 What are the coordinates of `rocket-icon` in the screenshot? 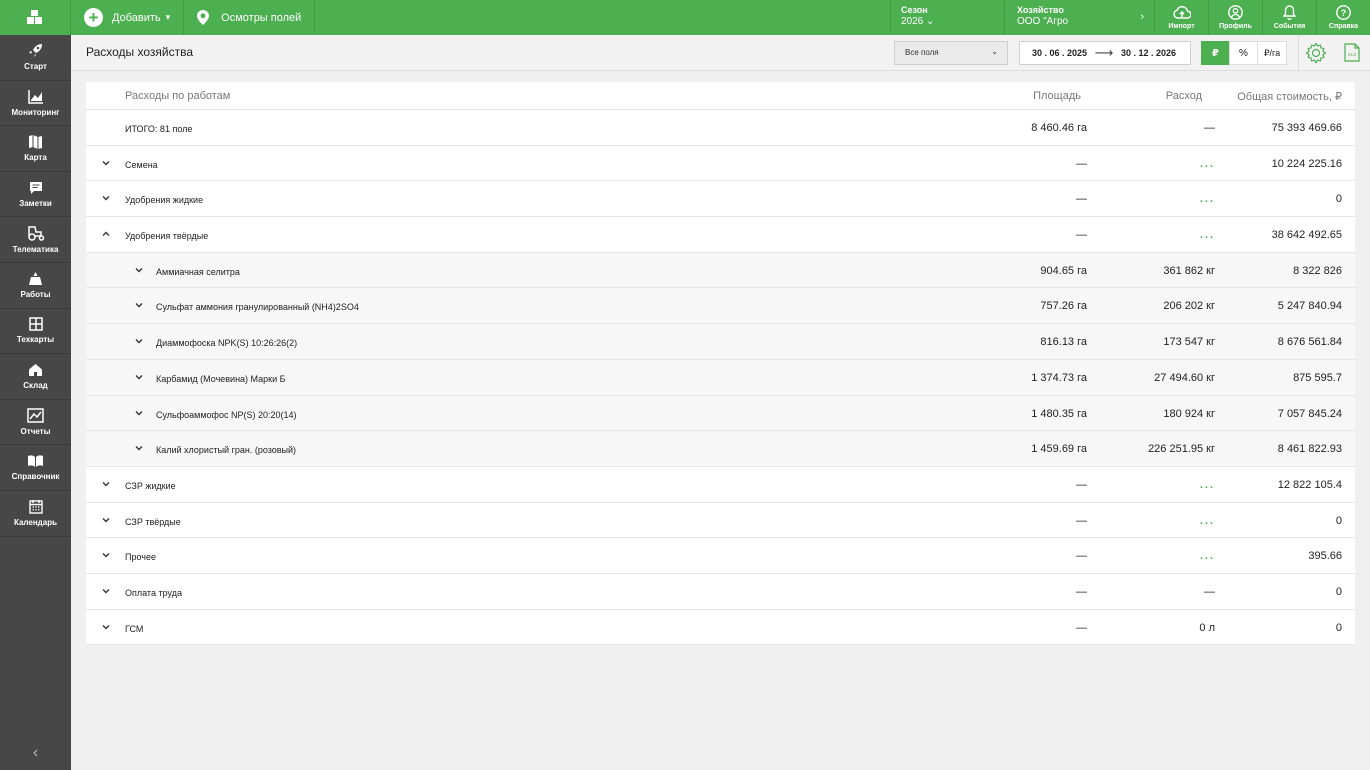 It's located at (35, 51).